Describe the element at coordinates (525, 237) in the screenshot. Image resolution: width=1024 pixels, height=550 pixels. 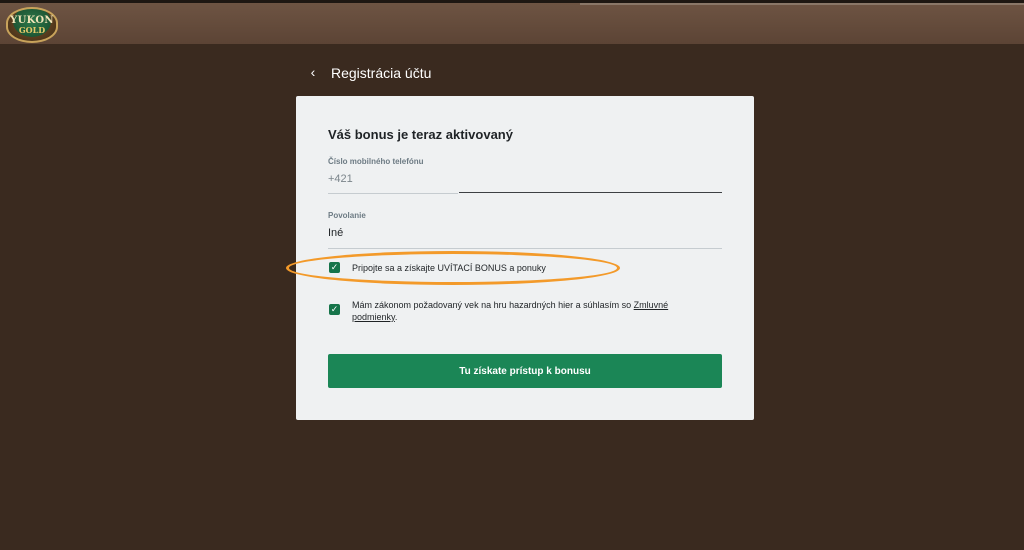
I see `occupation-select: Iné` at that location.